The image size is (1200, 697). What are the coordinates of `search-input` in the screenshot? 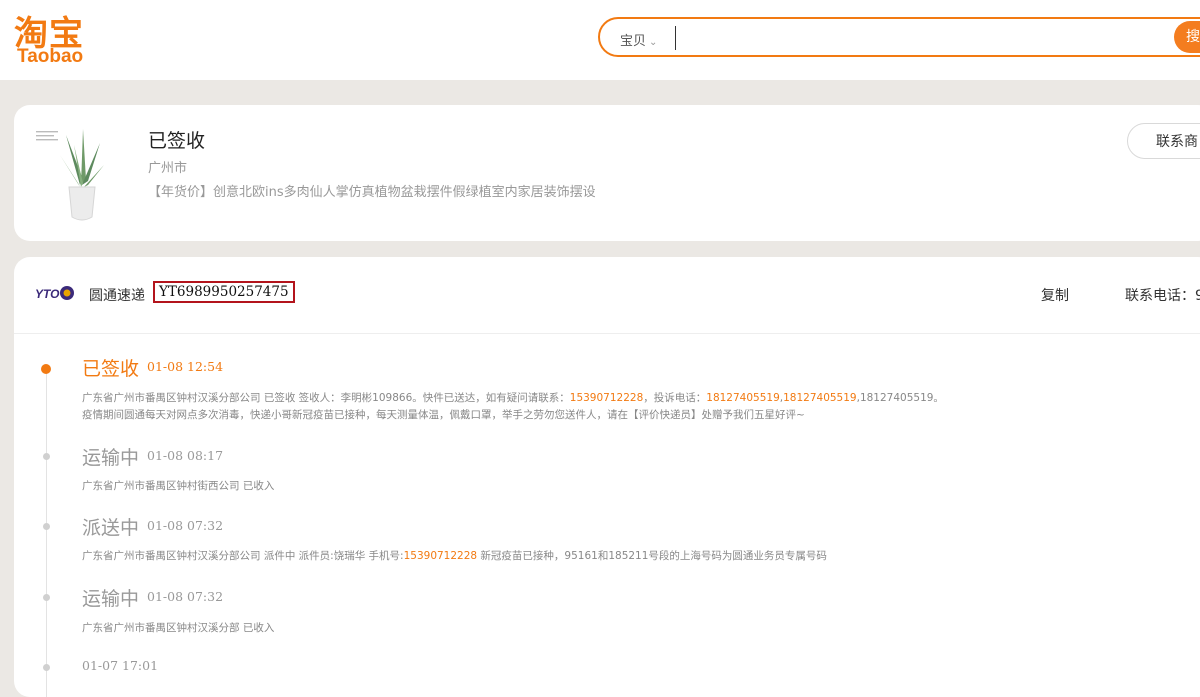 It's located at (919, 38).